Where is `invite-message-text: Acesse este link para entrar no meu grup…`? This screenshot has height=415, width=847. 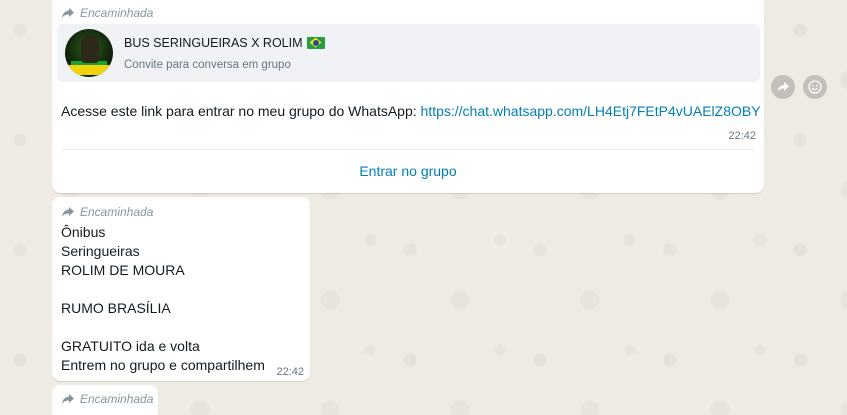
invite-message-text: Acesse este link para entrar no meu grup… is located at coordinates (411, 111).